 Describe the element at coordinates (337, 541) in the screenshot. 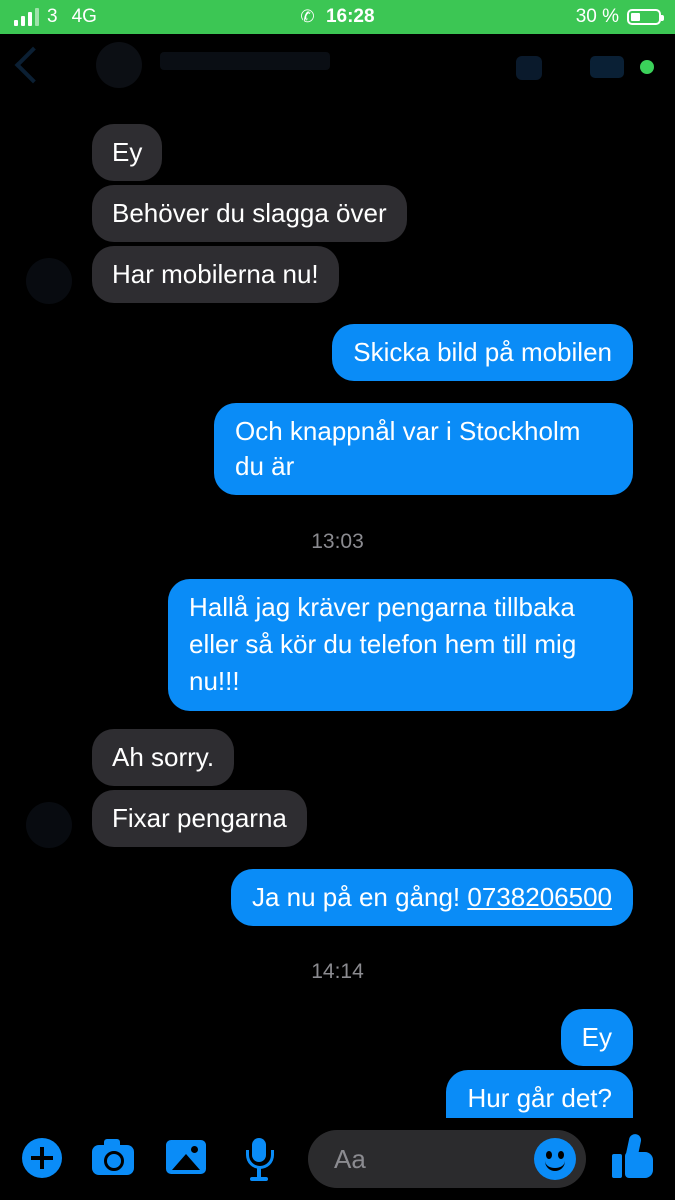

I see `message-timestamp: 13:03` at that location.